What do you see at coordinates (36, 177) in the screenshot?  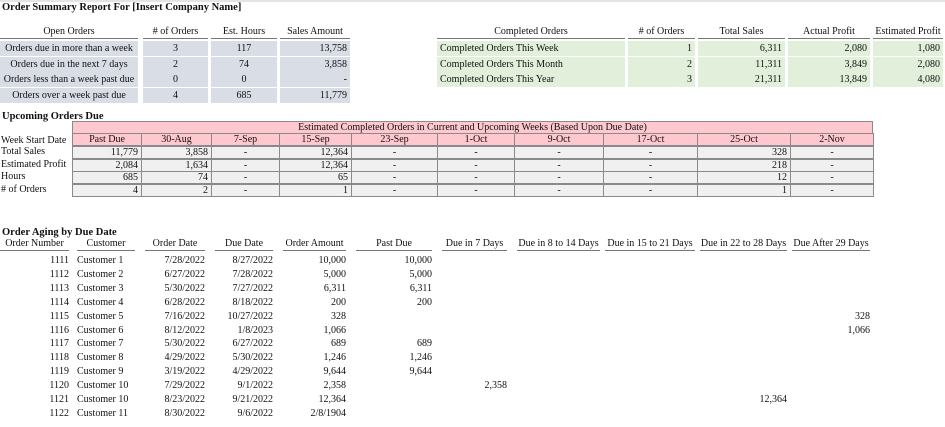 I see `upcoming-row-label: Hours` at bounding box center [36, 177].